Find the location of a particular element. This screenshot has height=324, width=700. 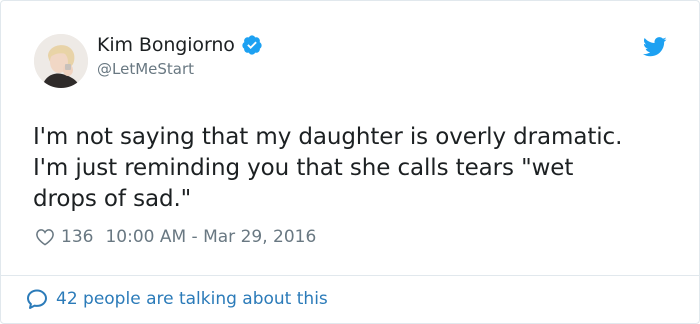

twitter-bird-icon is located at coordinates (654, 47).